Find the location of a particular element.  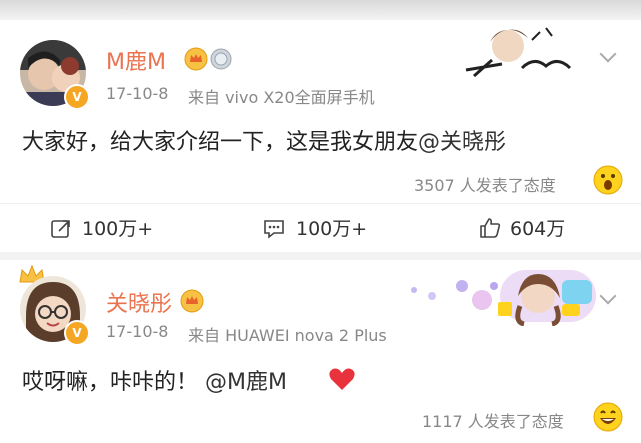

action-bar: 100万+ 100万+ 604万 is located at coordinates (320, 227).